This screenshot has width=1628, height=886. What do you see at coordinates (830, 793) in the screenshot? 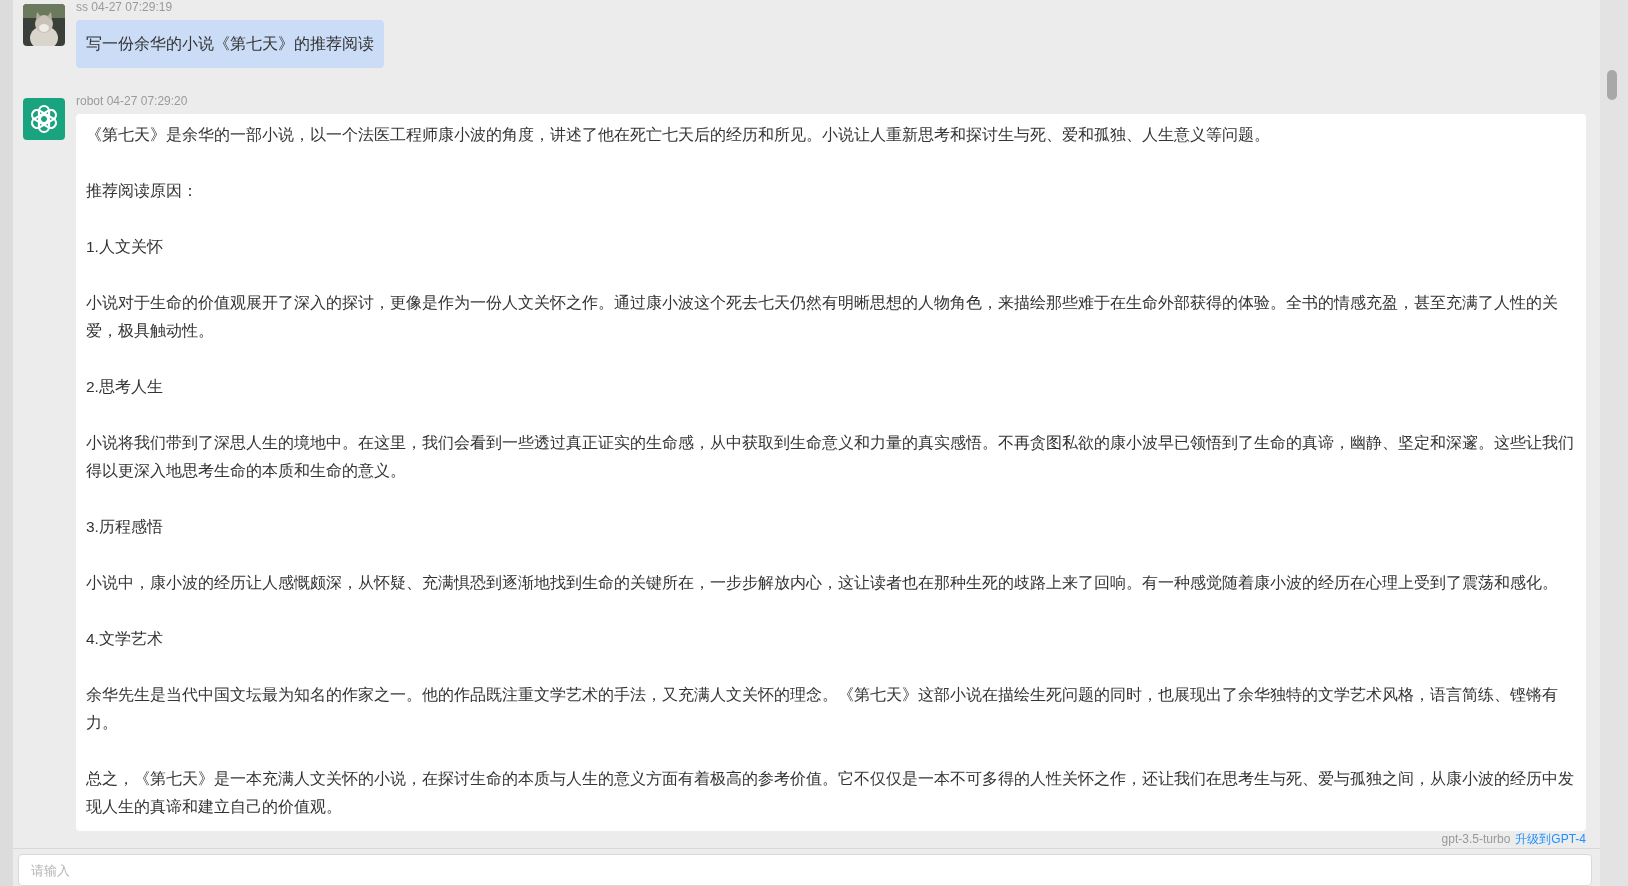
I see `message-text: 总之，《第七天》是一本充满人文关怀的小说，在探讨生命的本质与人生的意义方面有着极高的参考价值。它不仅仅是一本不可多得的人性关怀之作，还让我们在思考生与死、爱与孤独之间，从康小波的经历中发现人生的真谛和建立自己的价值观。` at bounding box center [830, 793].